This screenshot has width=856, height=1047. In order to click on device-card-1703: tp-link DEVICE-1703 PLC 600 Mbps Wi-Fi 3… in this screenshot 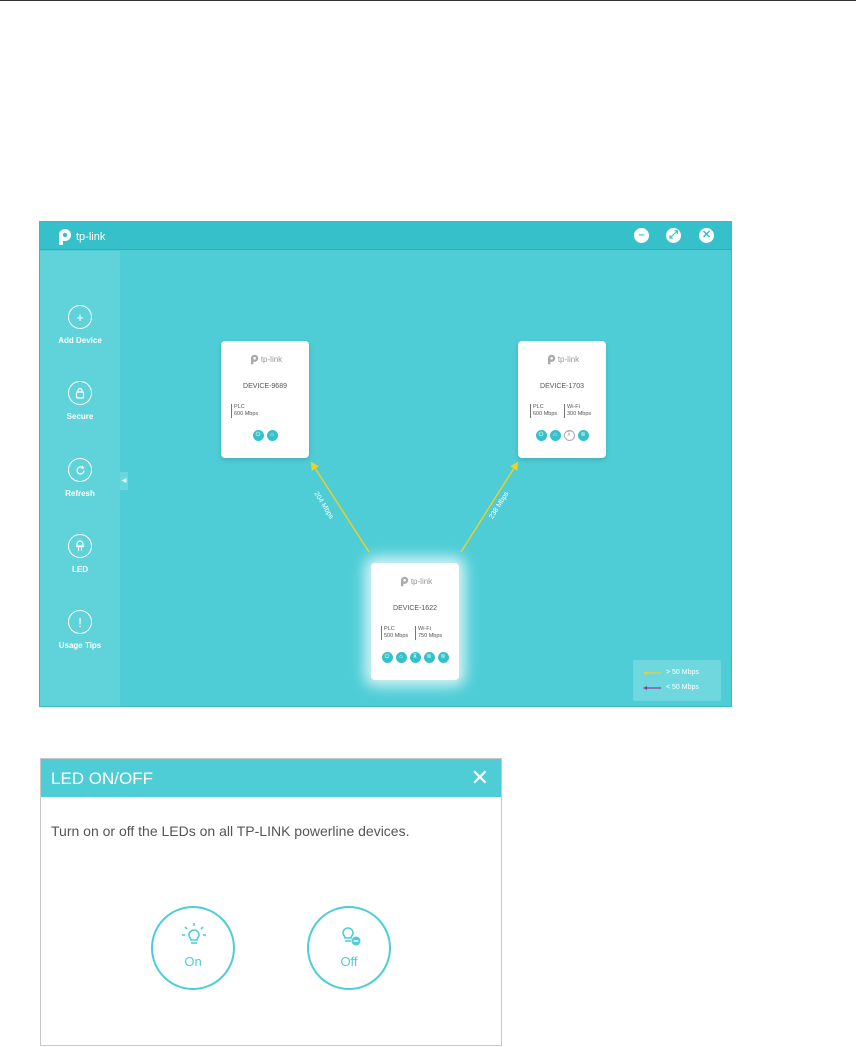, I will do `click(562, 399)`.